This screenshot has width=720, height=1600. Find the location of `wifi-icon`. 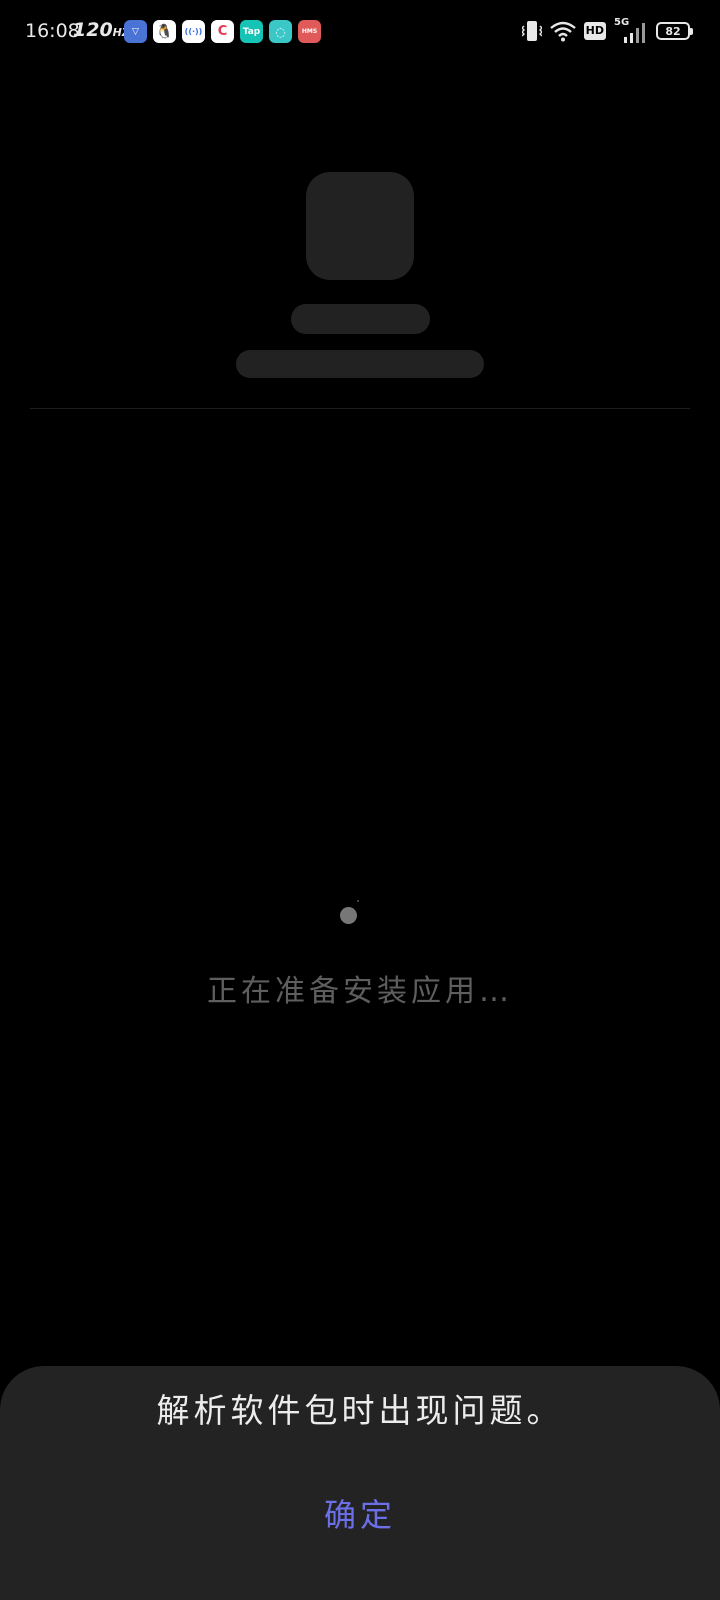

wifi-icon is located at coordinates (562, 31).